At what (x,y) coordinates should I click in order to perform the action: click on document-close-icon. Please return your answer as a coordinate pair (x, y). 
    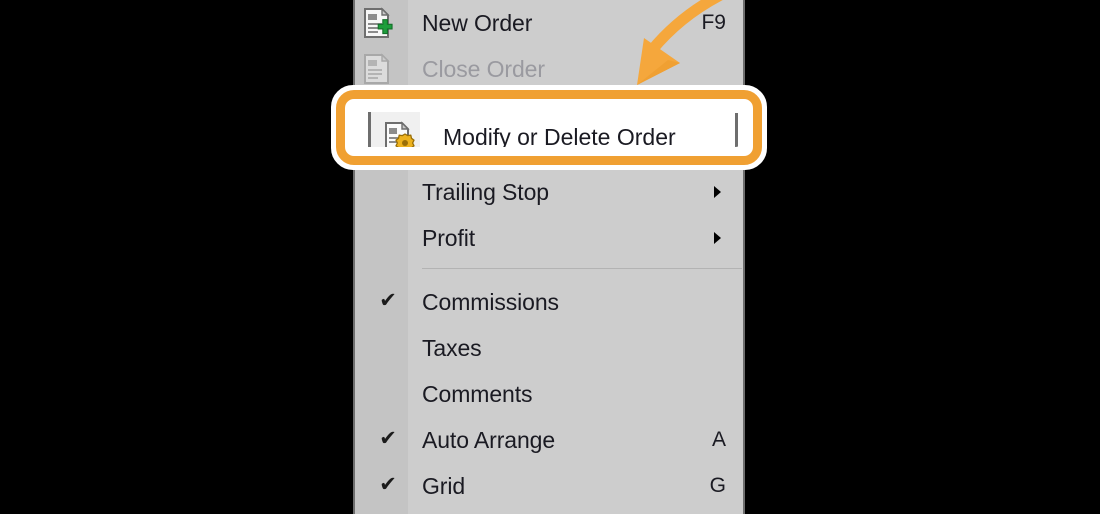
    Looking at the image, I should click on (378, 69).